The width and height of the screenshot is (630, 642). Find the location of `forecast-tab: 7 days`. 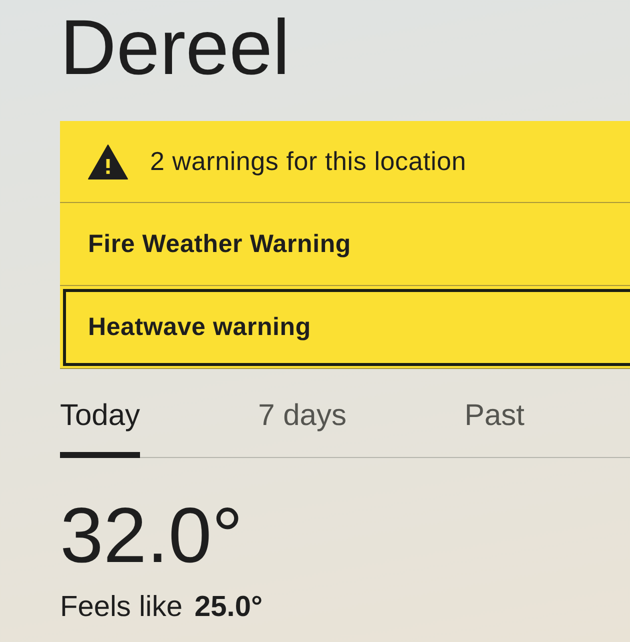

forecast-tab: 7 days is located at coordinates (302, 428).